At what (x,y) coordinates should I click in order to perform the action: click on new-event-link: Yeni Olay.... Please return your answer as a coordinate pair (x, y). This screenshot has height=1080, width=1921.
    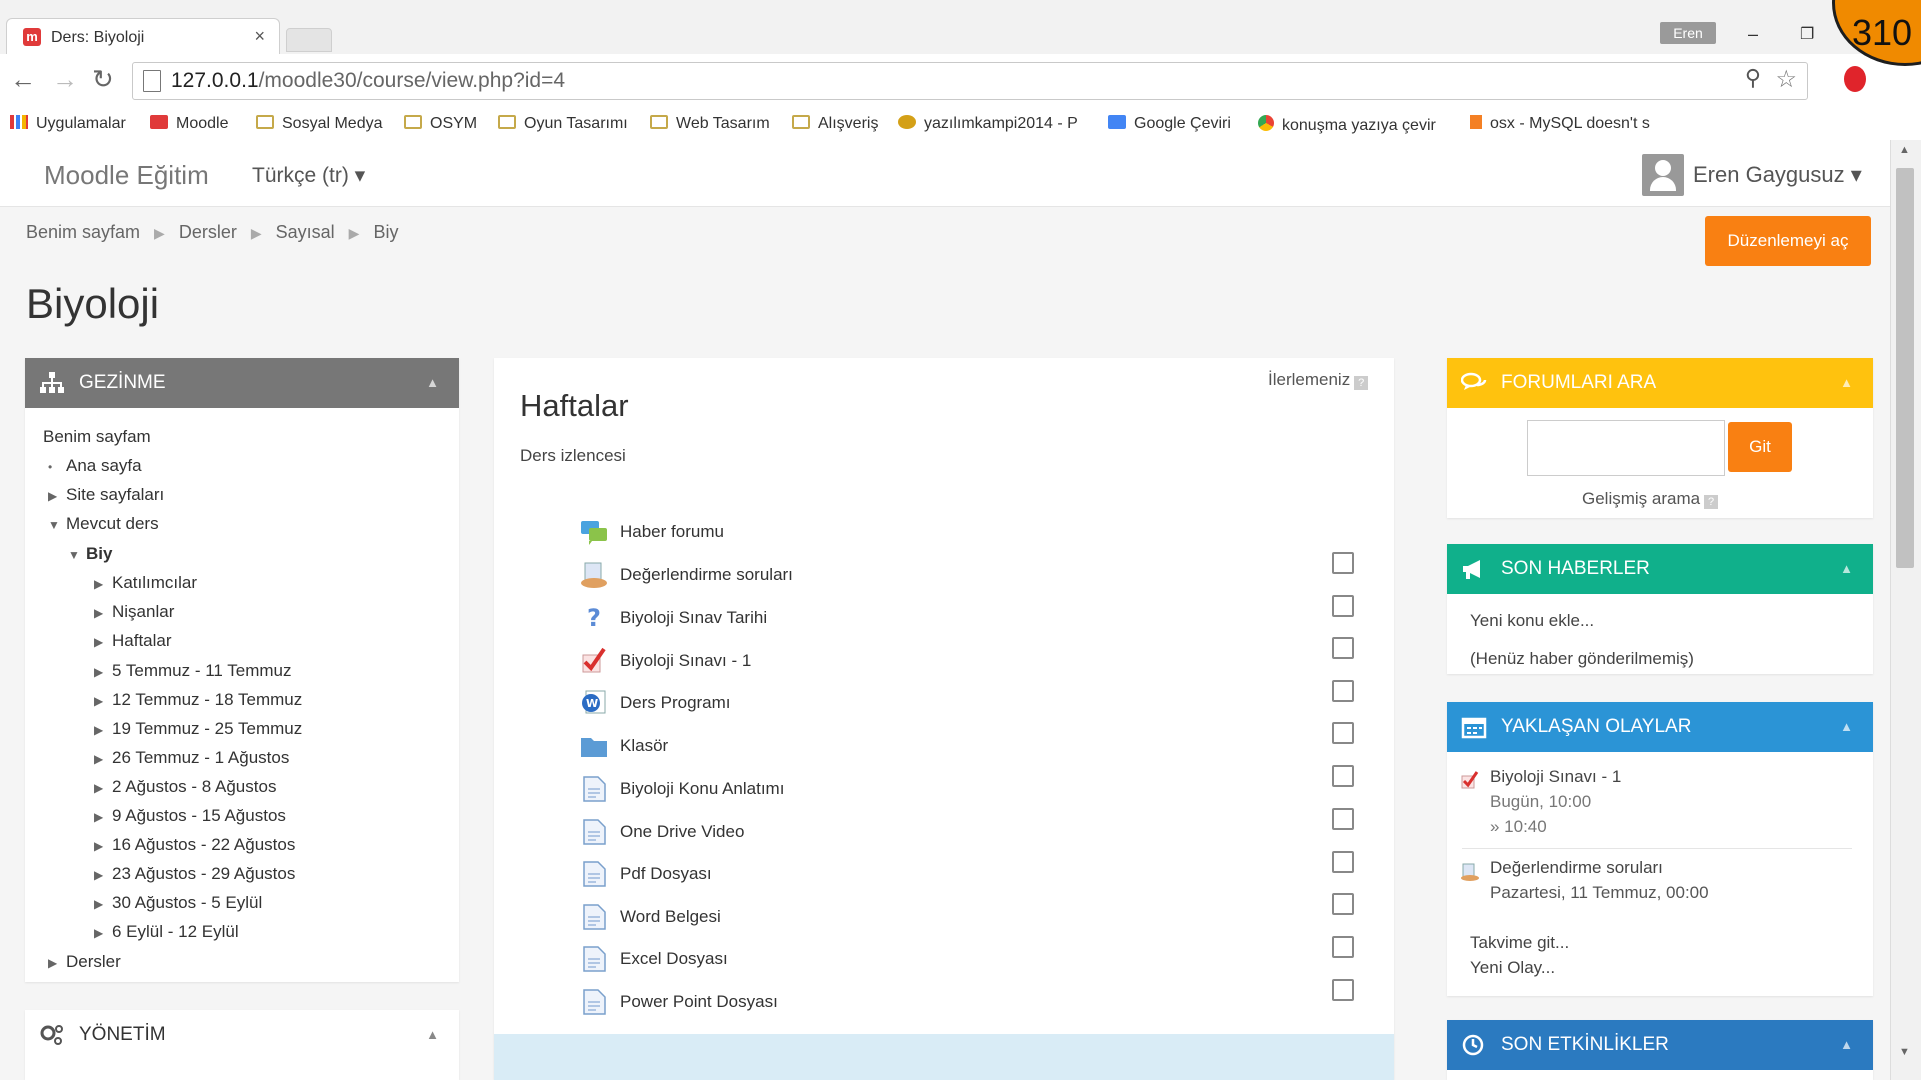
    Looking at the image, I should click on (1512, 968).